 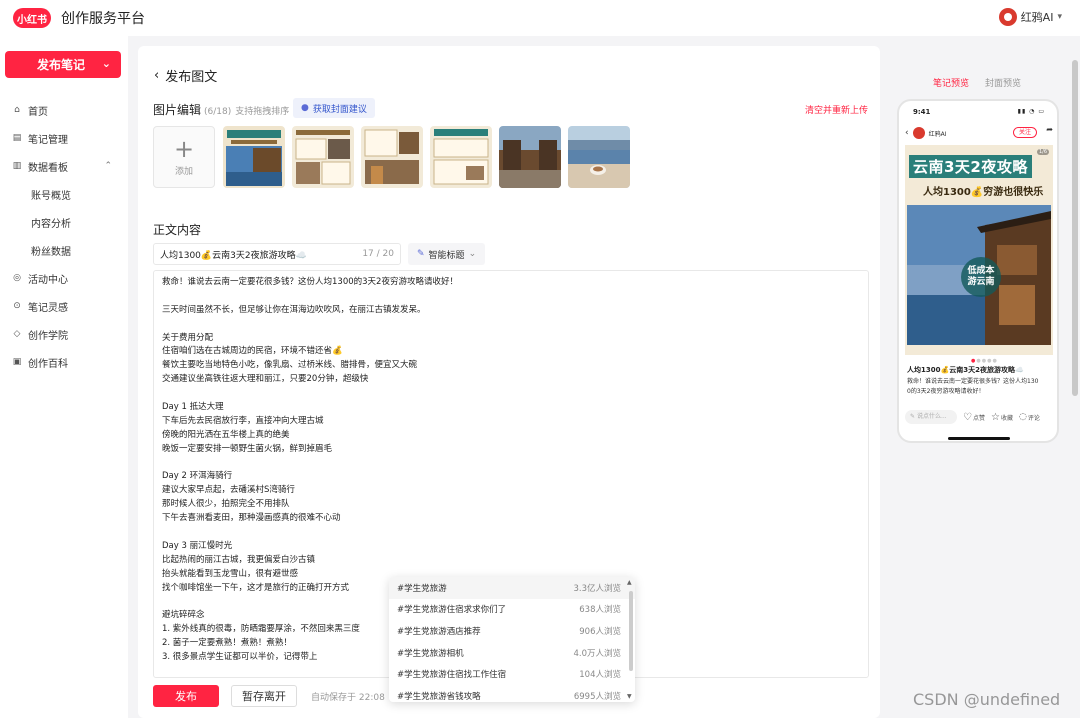 What do you see at coordinates (290, 365) in the screenshot?
I see `body-text-line: 餐饮主要吃当地特色小吃，像乳扇、过桥米线、腊排骨，便宜又大碗` at bounding box center [290, 365].